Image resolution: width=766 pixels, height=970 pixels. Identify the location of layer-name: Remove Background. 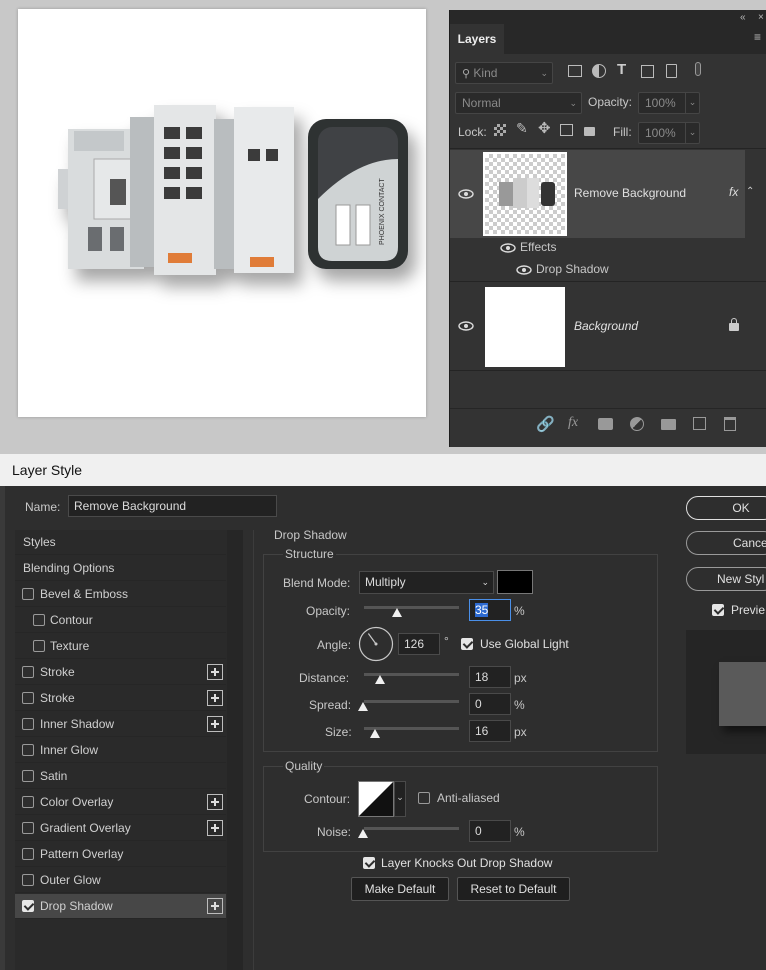
(630, 193).